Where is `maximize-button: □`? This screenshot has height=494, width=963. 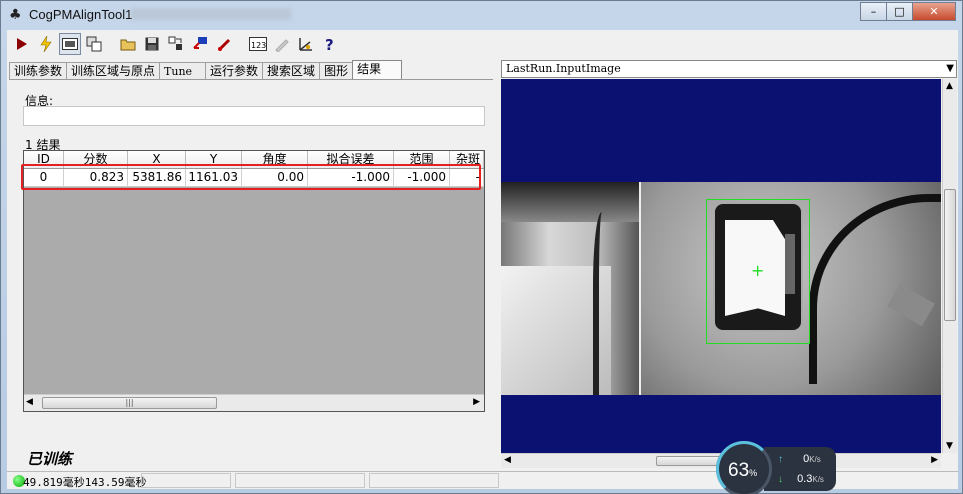 maximize-button: □ is located at coordinates (899, 11).